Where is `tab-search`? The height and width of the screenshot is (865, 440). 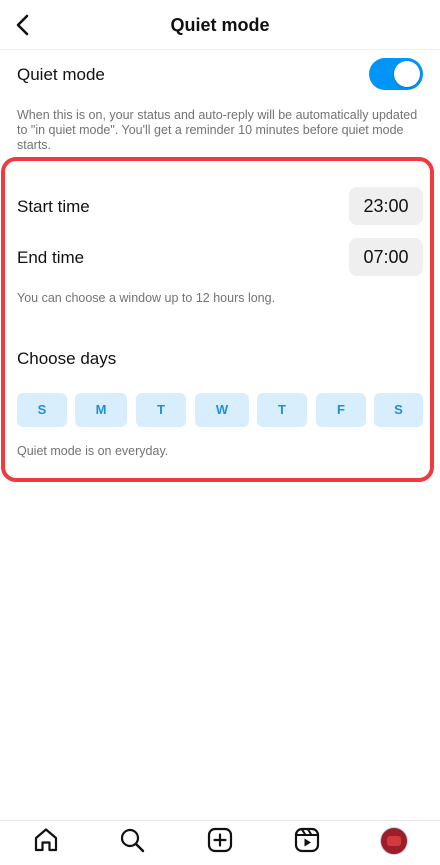 tab-search is located at coordinates (132, 846).